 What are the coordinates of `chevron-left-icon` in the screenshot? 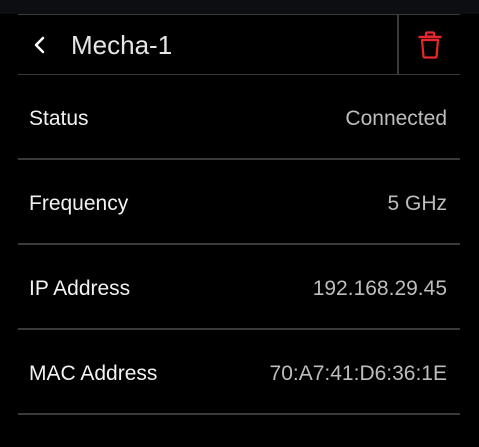 It's located at (39, 45).